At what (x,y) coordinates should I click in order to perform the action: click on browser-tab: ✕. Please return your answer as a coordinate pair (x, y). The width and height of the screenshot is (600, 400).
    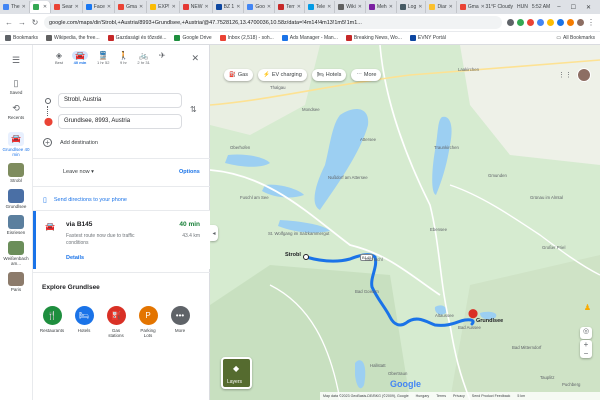
    Looking at the image, I should click on (40, 7).